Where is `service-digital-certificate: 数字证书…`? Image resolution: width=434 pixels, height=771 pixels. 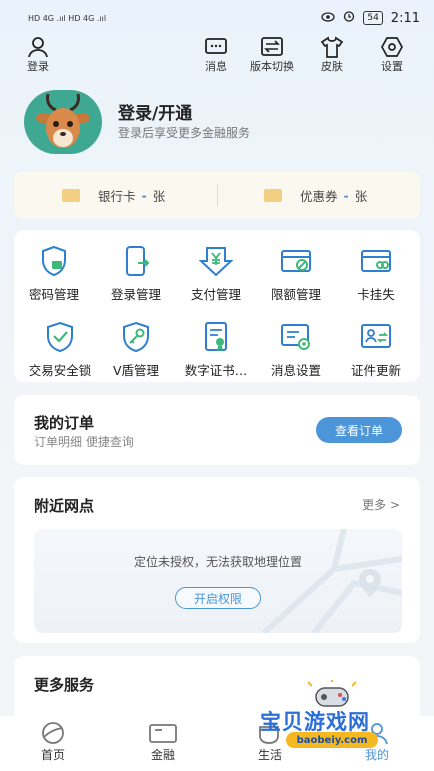 service-digital-certificate: 数字证书… is located at coordinates (216, 349).